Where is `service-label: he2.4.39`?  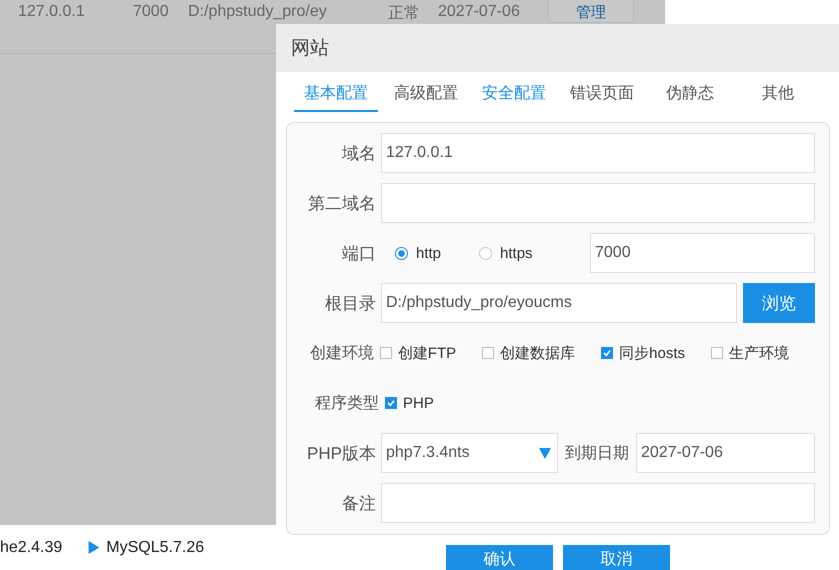
service-label: he2.4.39 is located at coordinates (31, 547).